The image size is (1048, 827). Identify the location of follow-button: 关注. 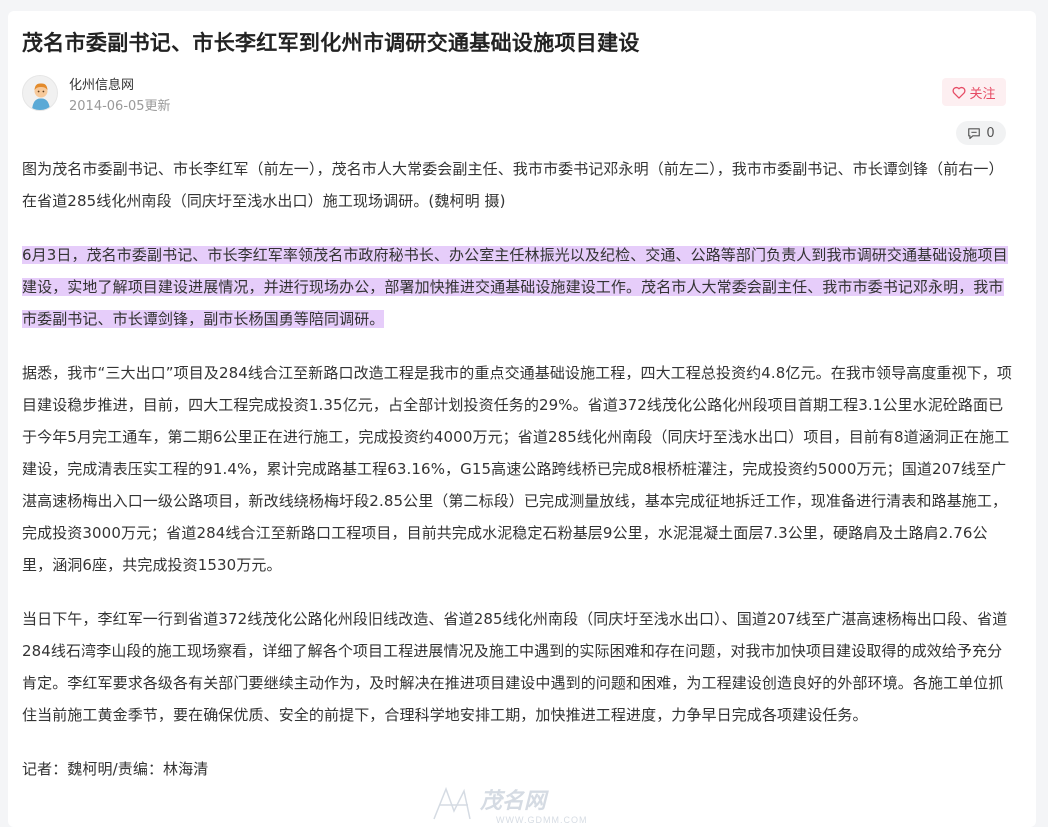
(974, 92).